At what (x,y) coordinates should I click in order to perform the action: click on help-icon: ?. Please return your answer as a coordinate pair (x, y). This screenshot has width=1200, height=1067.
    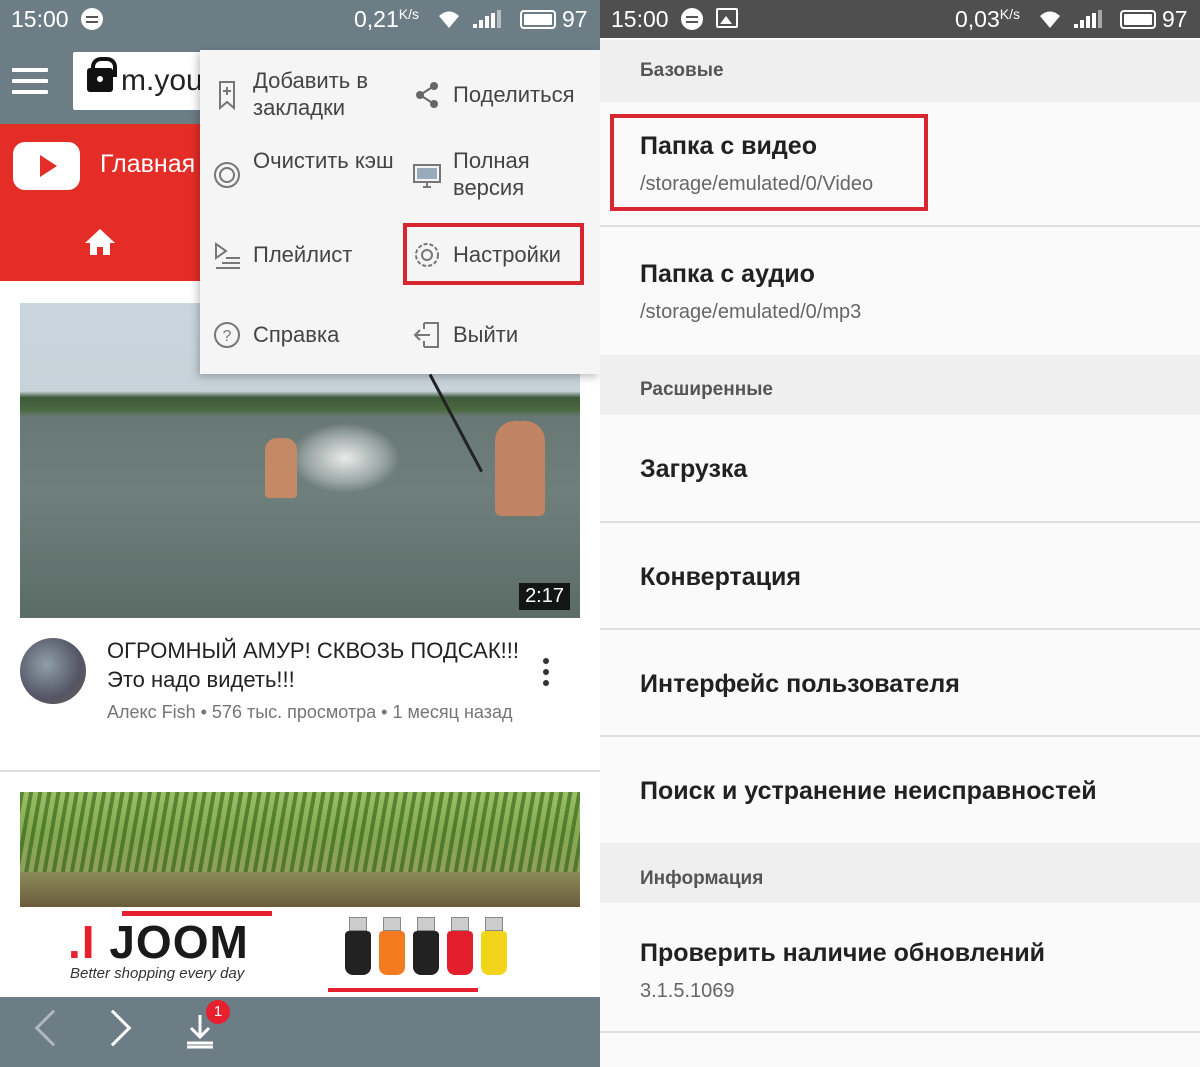
    Looking at the image, I should click on (227, 335).